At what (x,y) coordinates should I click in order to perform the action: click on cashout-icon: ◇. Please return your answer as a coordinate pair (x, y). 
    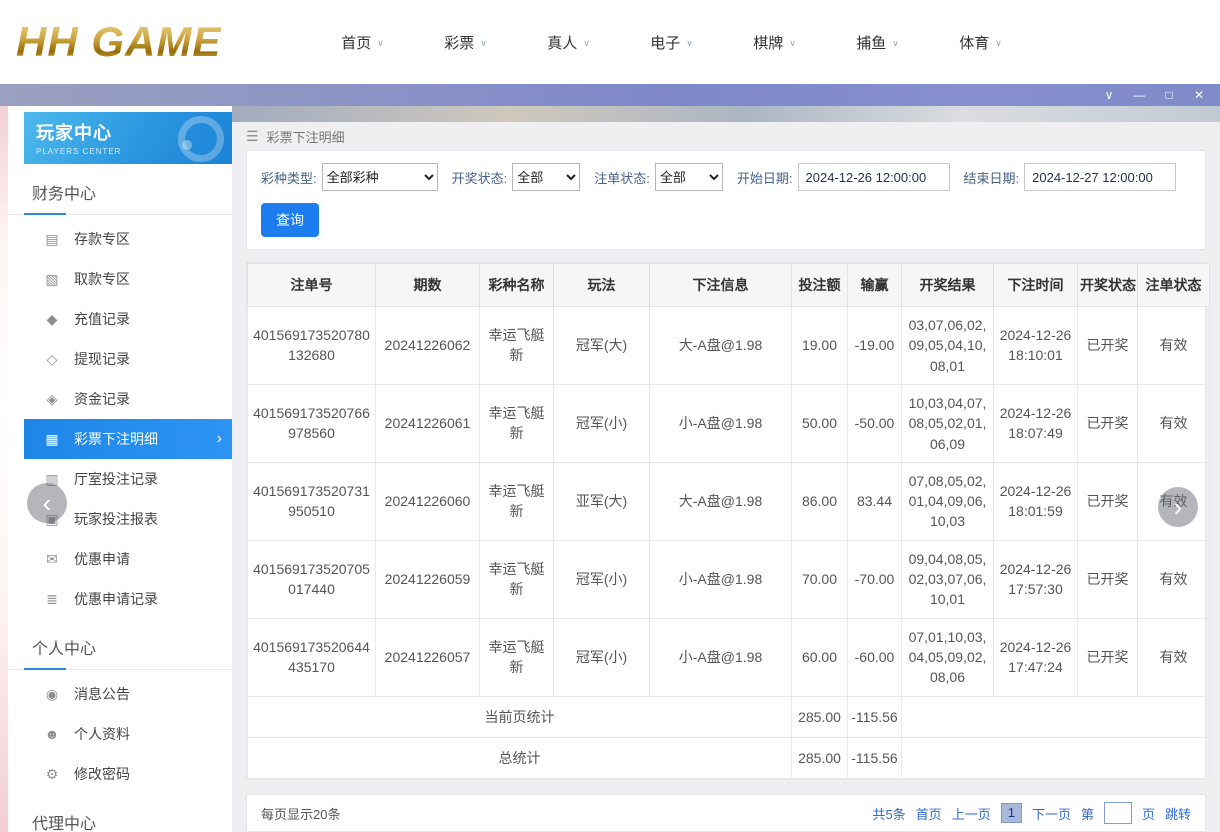
    Looking at the image, I should click on (52, 358).